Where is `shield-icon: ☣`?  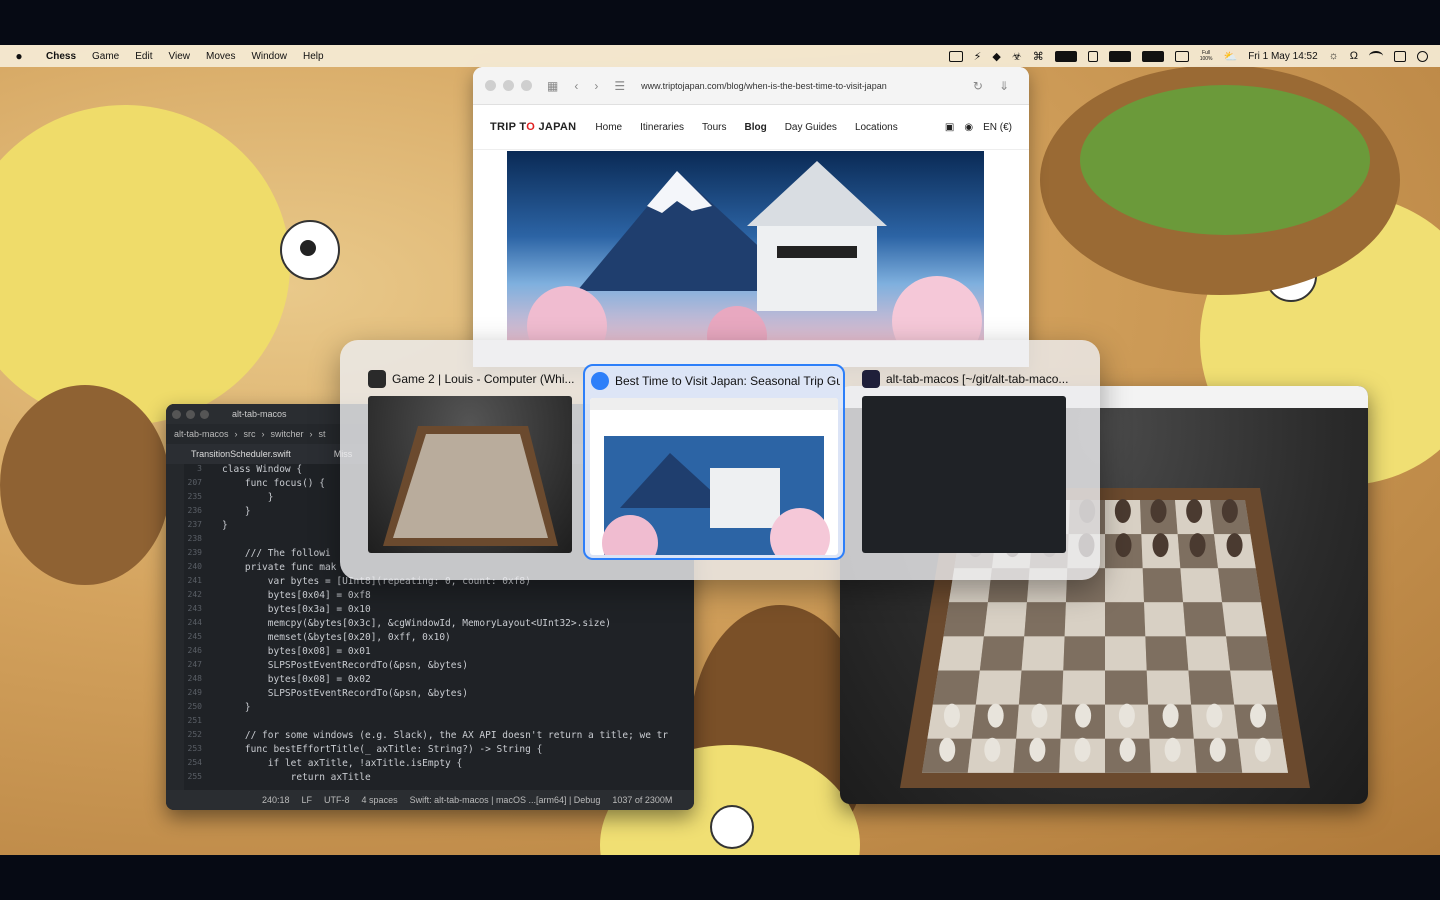 shield-icon: ☣ is located at coordinates (1017, 56).